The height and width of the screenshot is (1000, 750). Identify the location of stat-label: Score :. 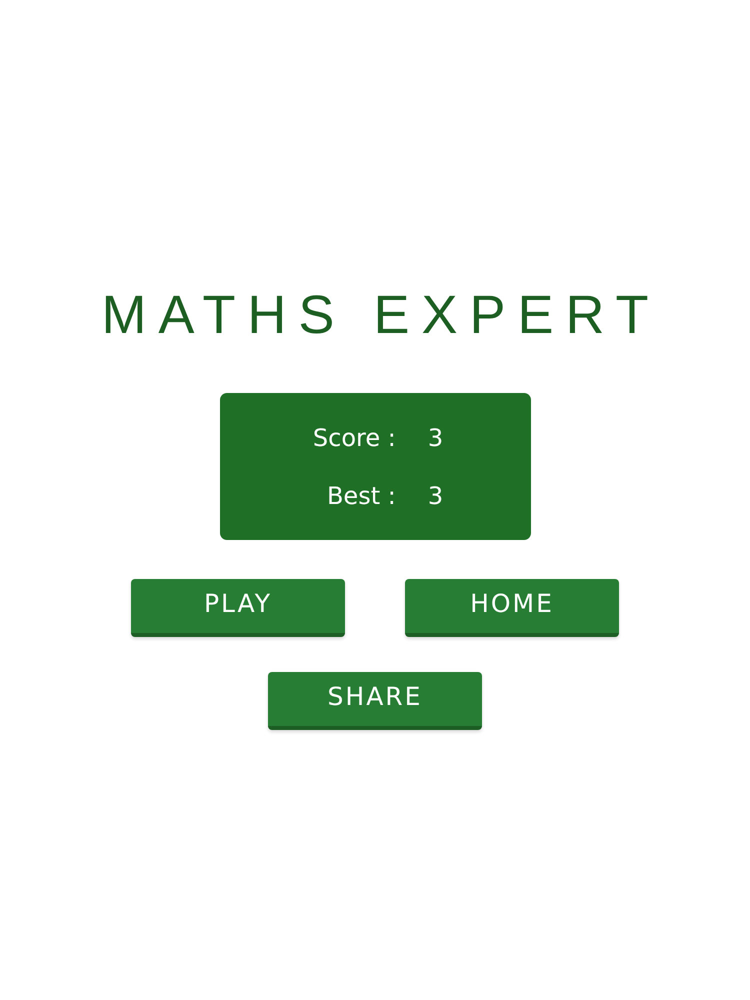
(354, 438).